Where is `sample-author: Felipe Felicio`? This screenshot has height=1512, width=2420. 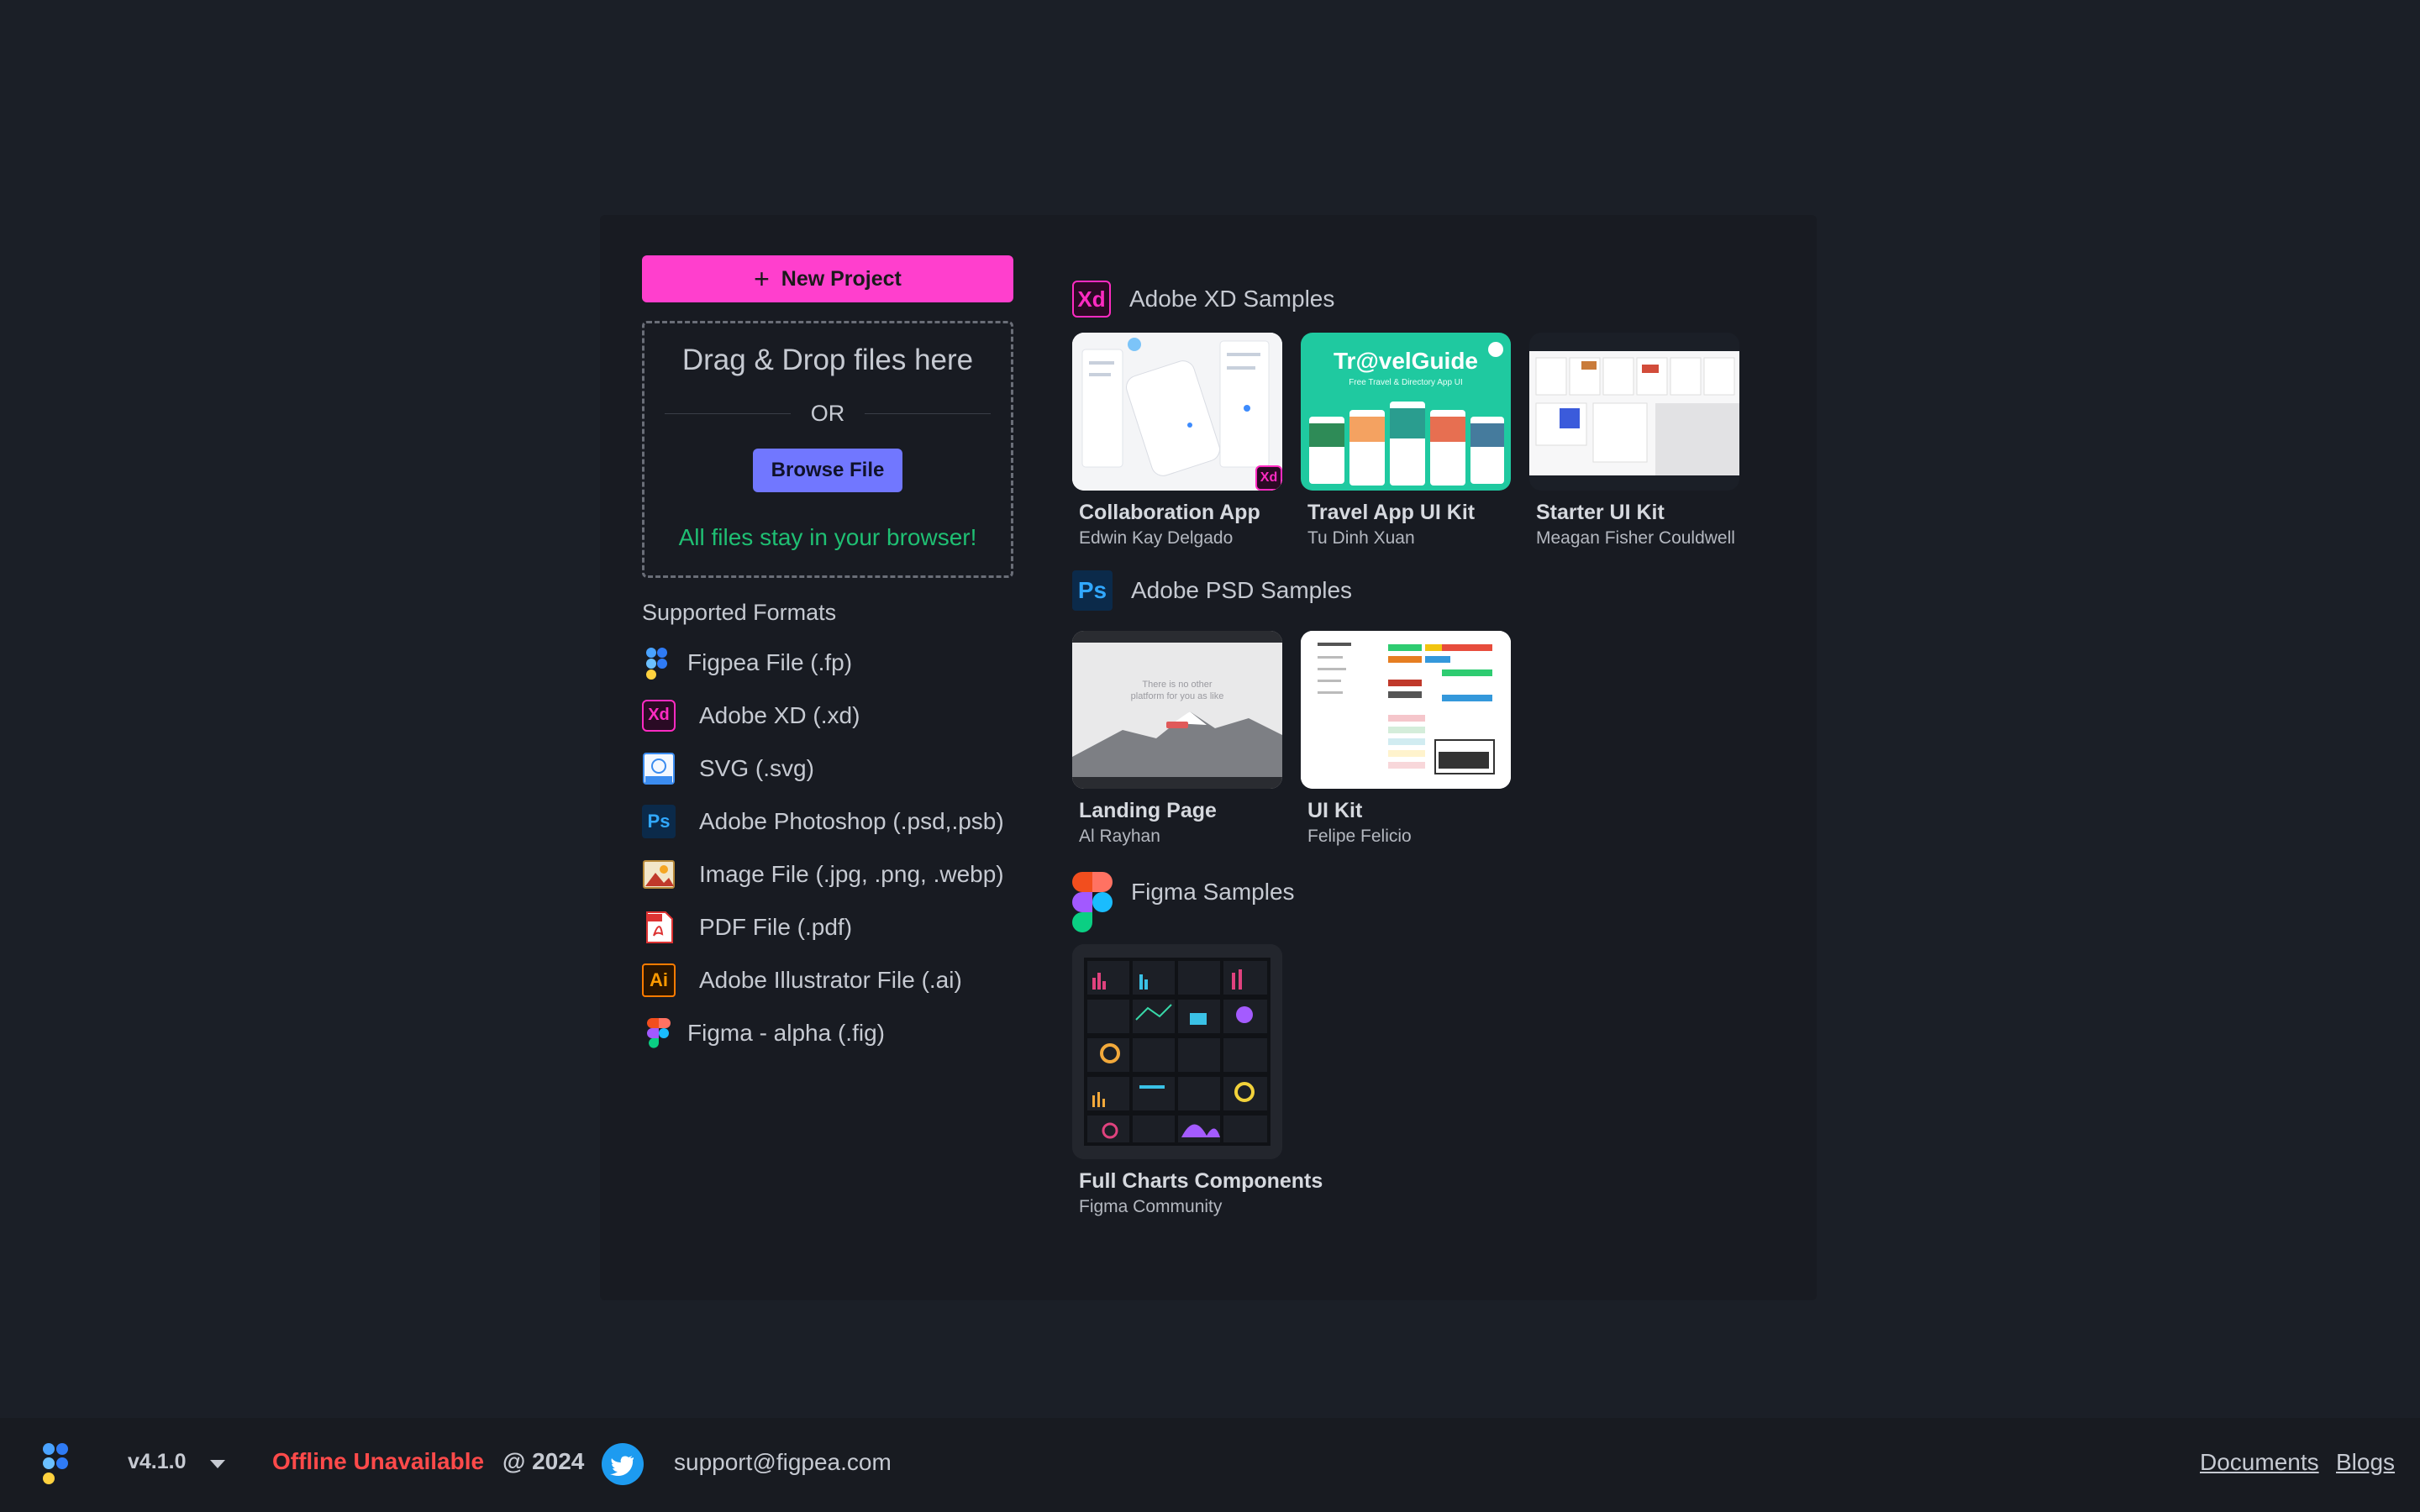
sample-author: Felipe Felicio is located at coordinates (1359, 836).